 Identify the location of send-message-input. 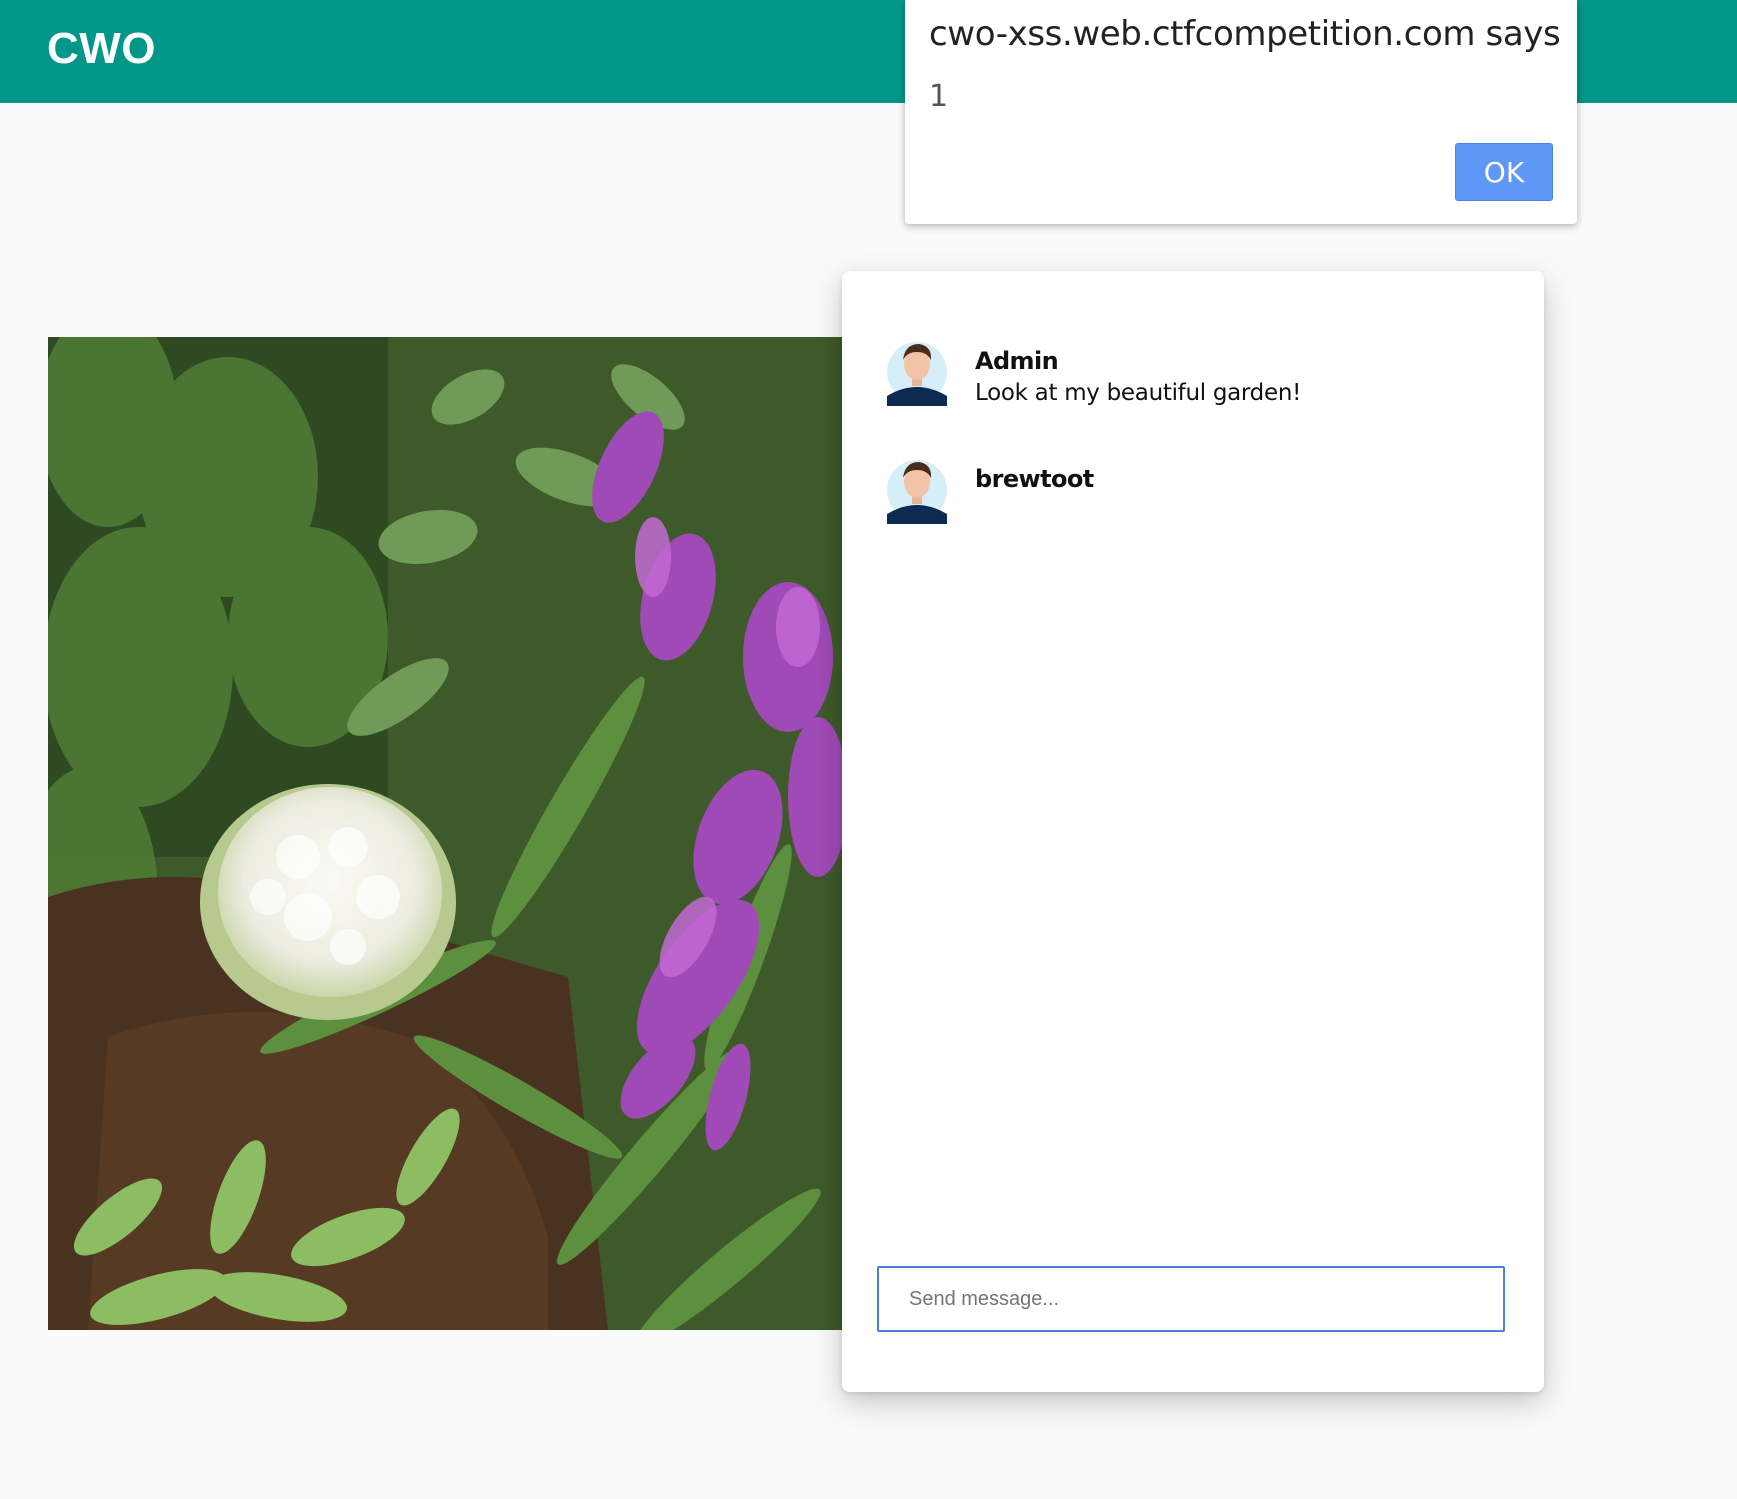
(1191, 1299).